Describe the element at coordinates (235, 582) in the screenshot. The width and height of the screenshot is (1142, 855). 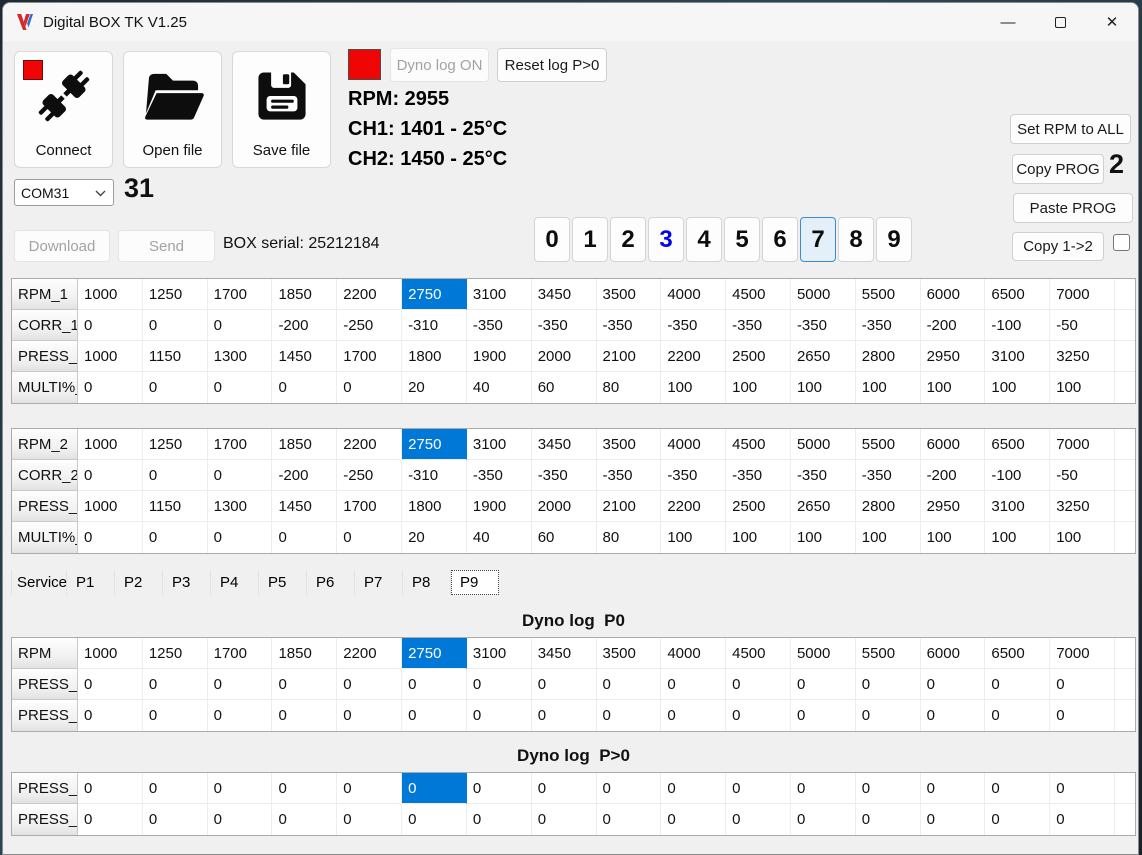
I see `tab-p4: P4` at that location.